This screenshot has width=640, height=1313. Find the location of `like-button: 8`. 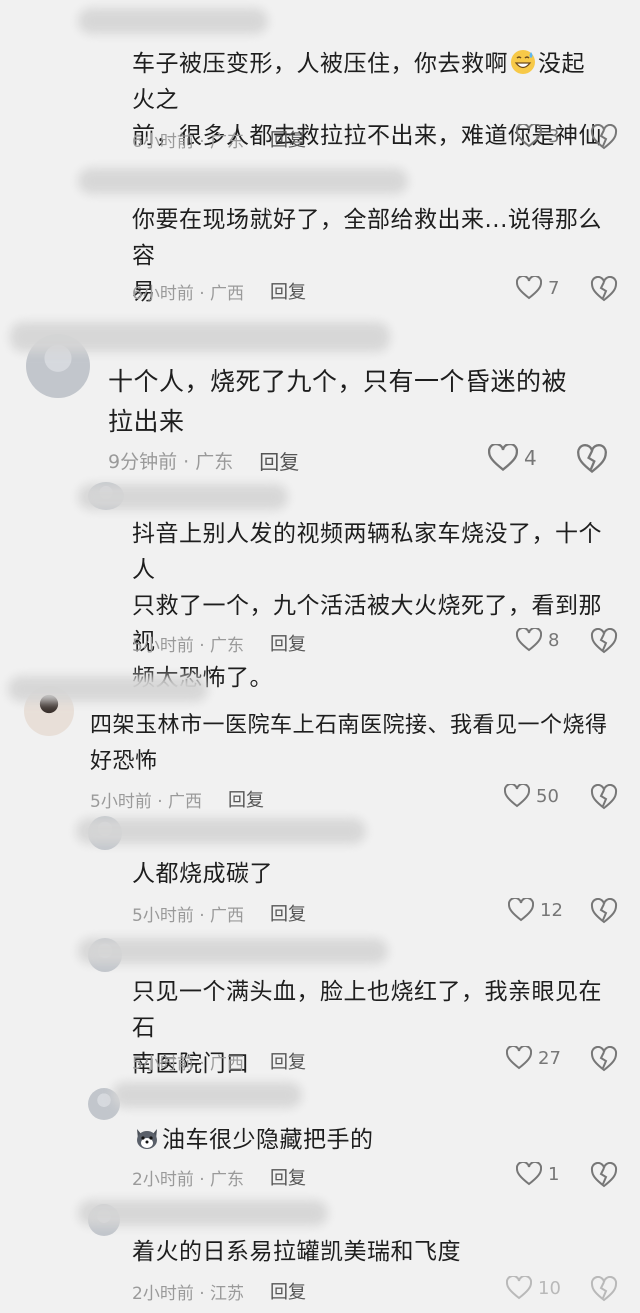

like-button: 8 is located at coordinates (537, 640).